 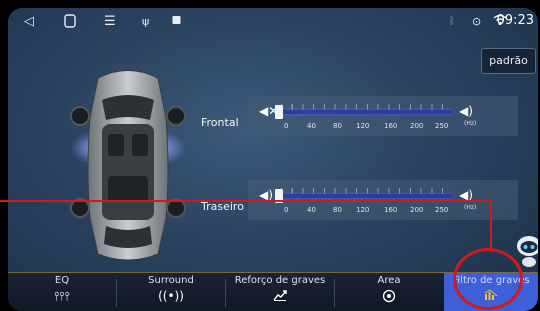 I want to click on bluetooth-icon: ᛒ, so click(x=452, y=21).